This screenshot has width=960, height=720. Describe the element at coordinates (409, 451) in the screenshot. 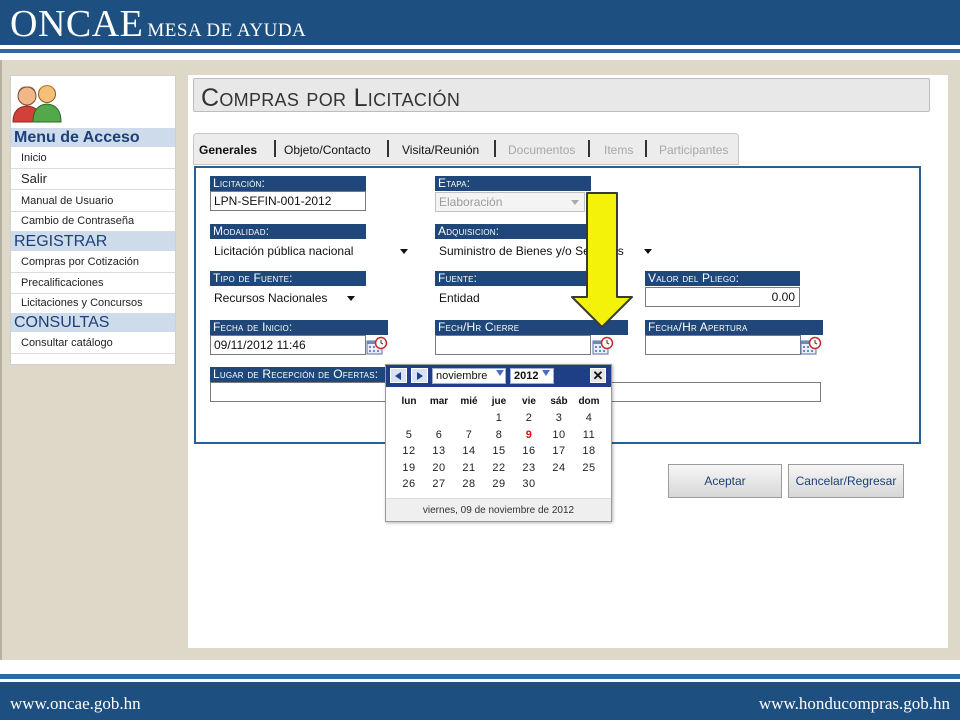

I see `calendar-day: 12` at that location.